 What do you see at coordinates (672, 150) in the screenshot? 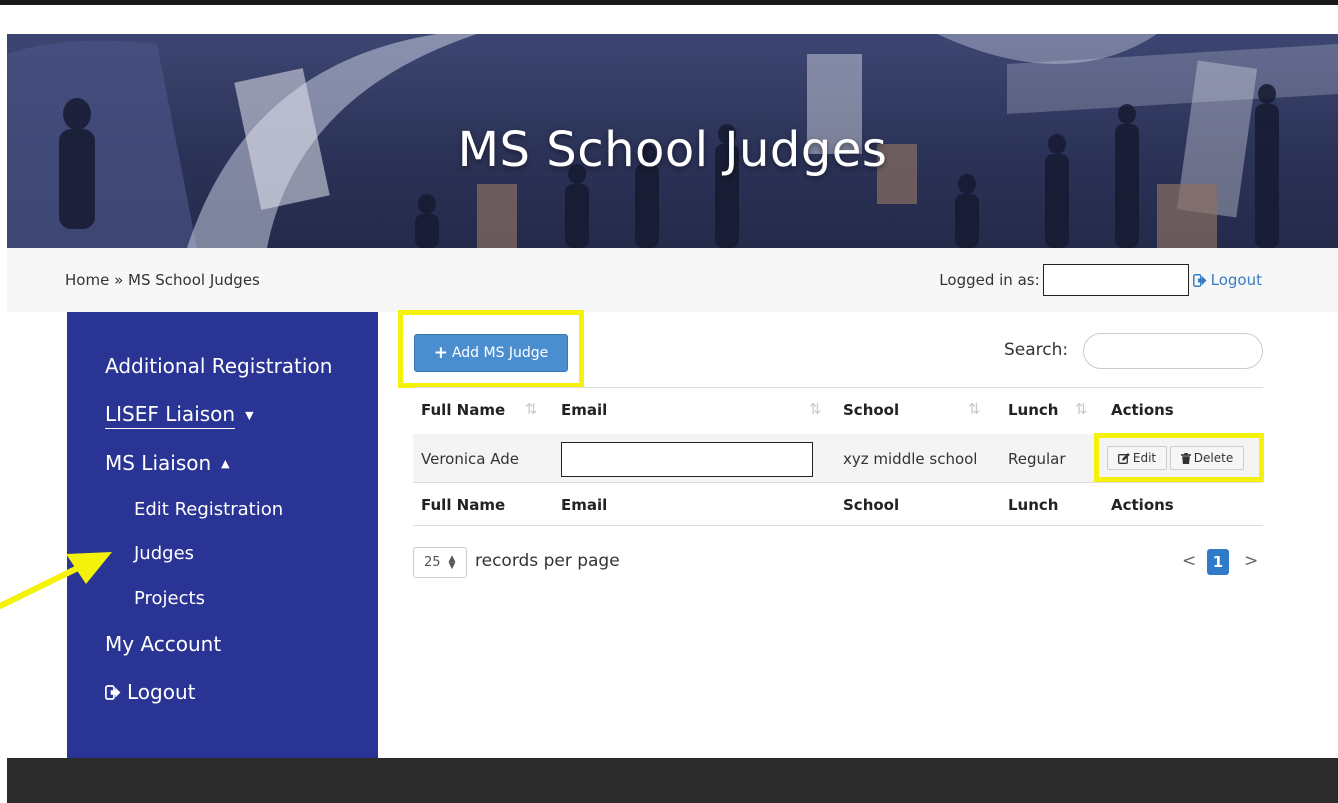
I see `page-title: MS School Judges` at bounding box center [672, 150].